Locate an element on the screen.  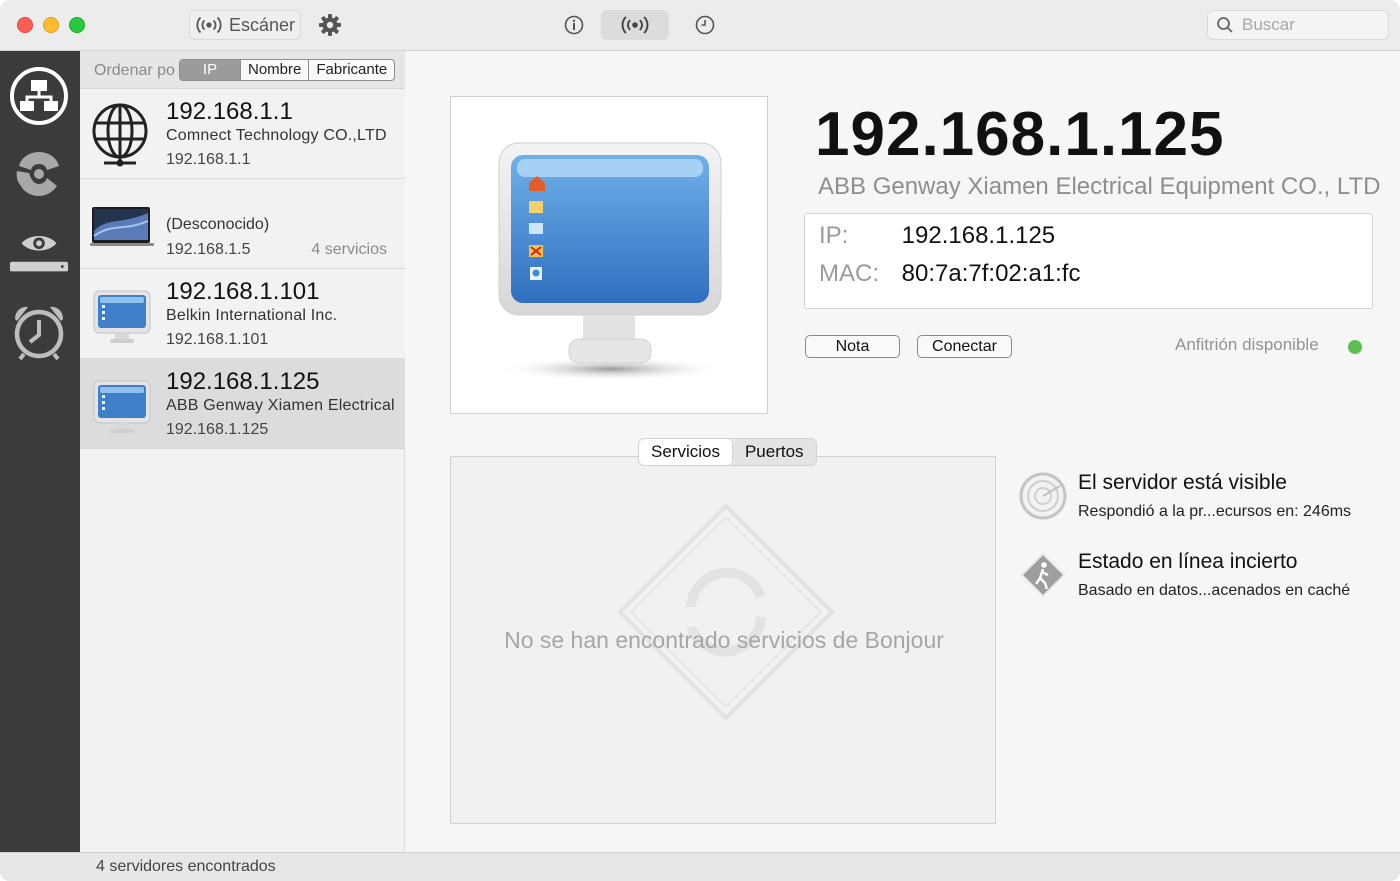
title-bar: Escáner is located at coordinates (700, 25).